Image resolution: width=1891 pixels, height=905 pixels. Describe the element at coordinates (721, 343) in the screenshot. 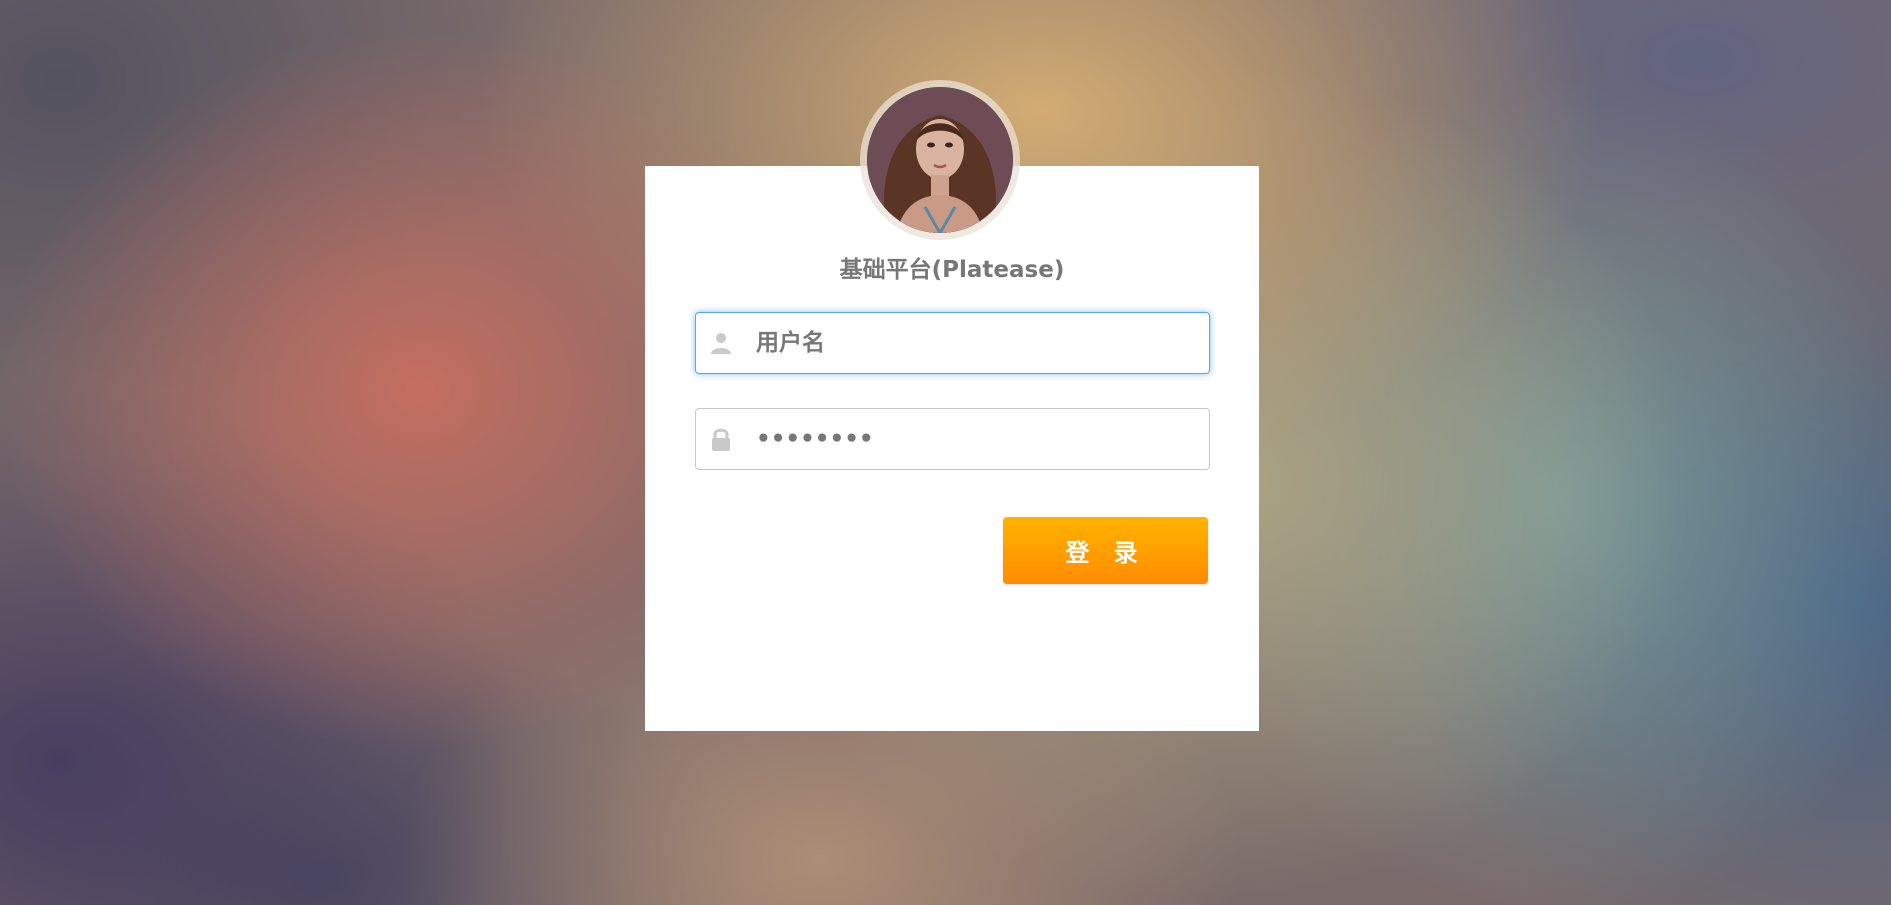

I see `user-icon` at that location.